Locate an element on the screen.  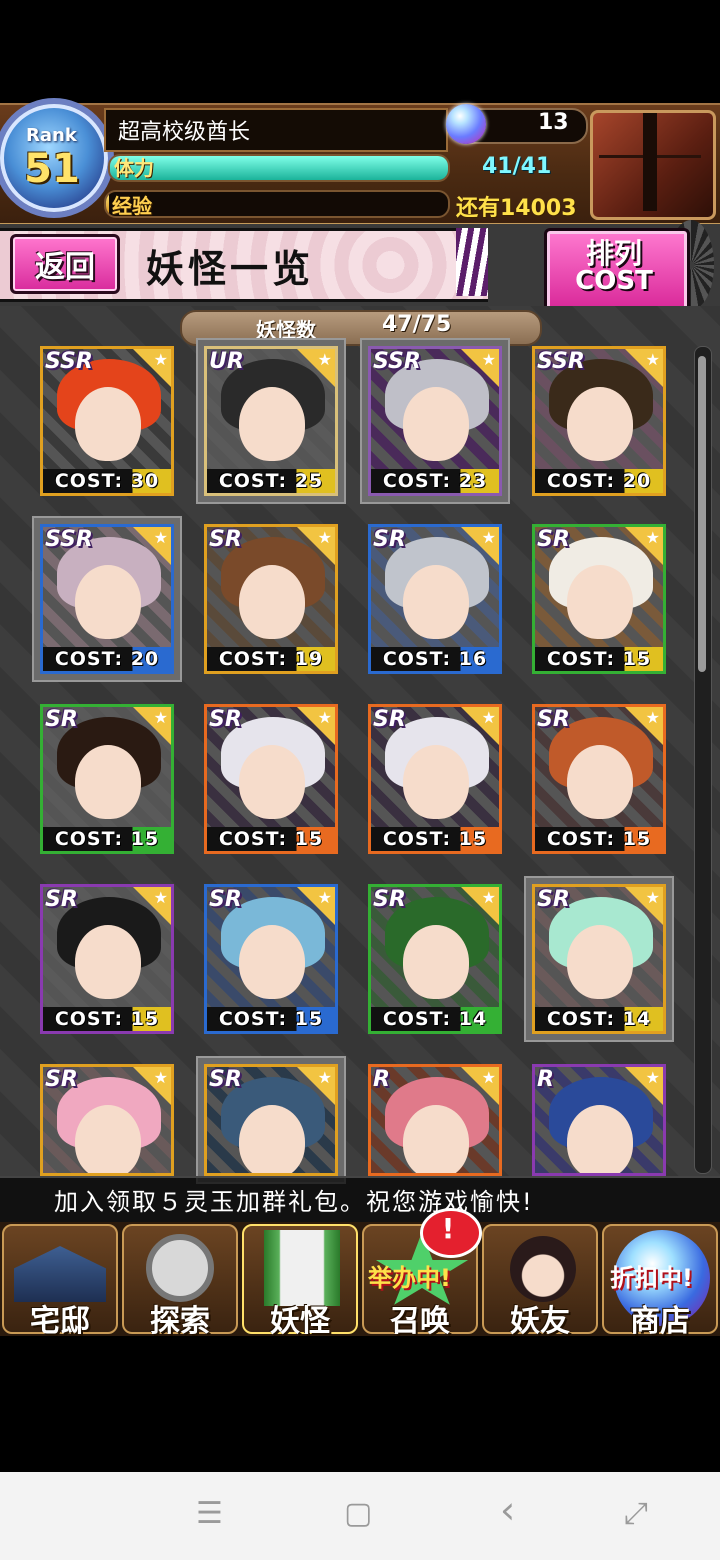
cost-label: COST: 16 is located at coordinates (435, 659).